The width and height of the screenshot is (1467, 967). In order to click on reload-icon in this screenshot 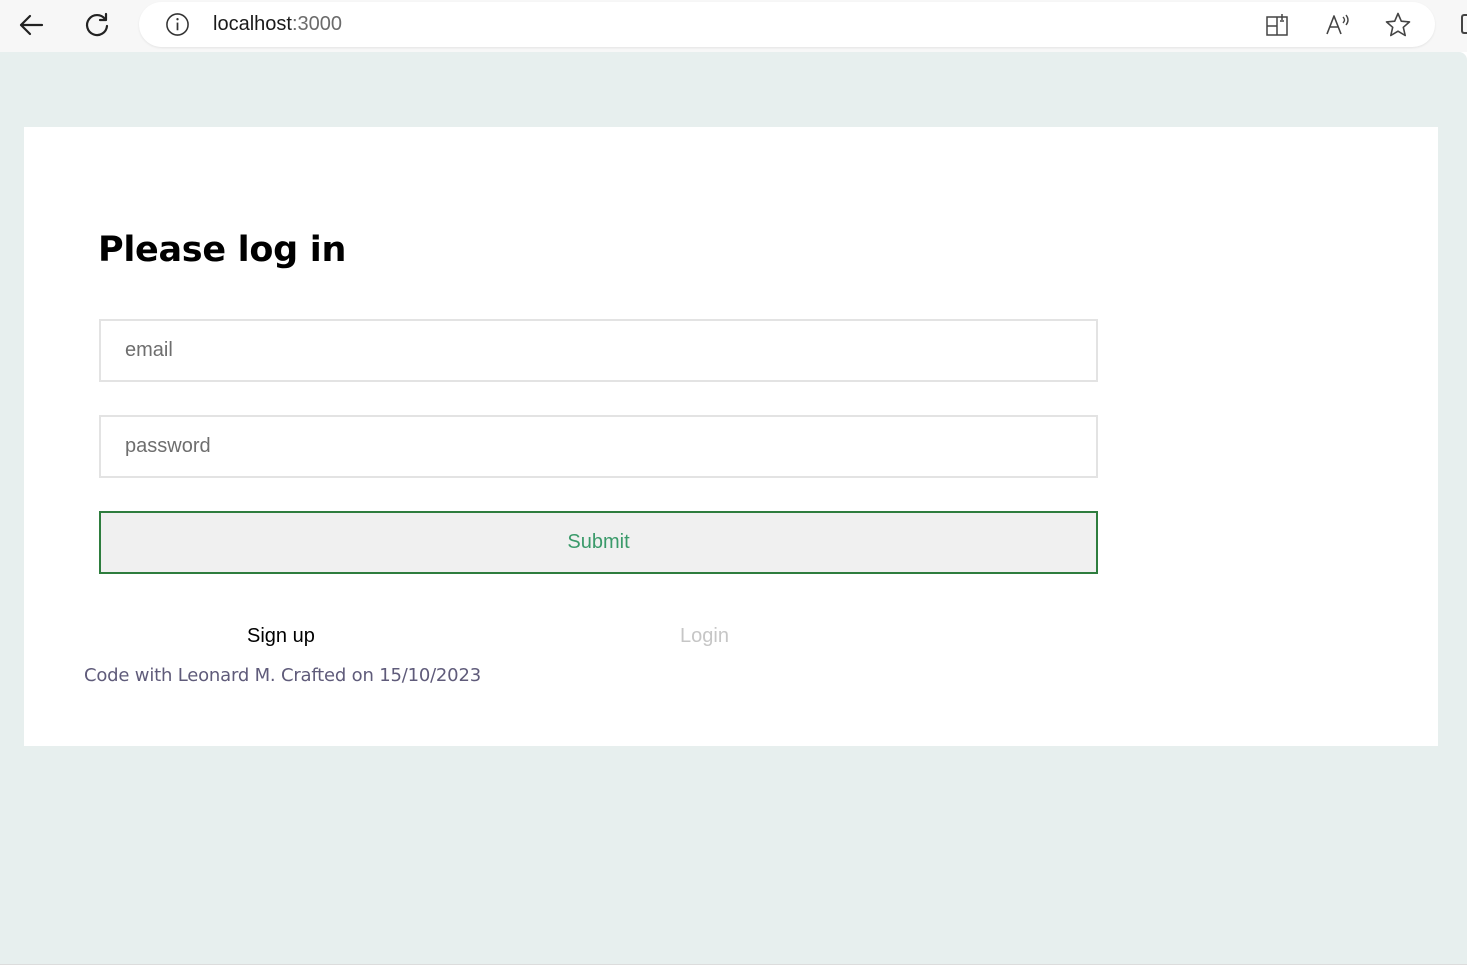, I will do `click(97, 24)`.